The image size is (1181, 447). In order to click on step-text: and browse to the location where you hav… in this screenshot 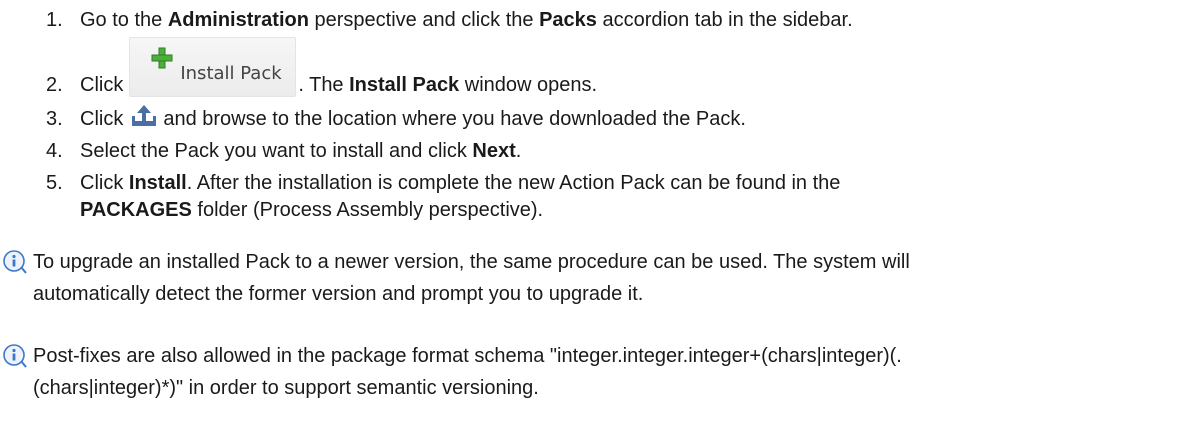, I will do `click(454, 119)`.